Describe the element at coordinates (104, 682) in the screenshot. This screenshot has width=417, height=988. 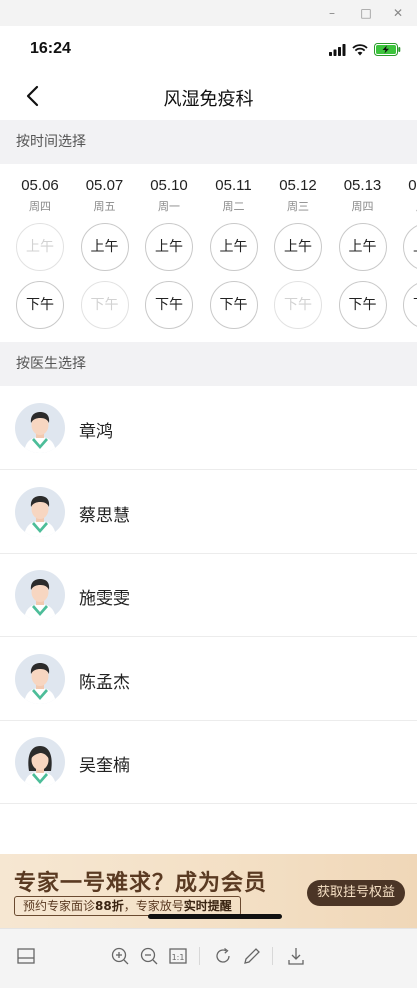
I see `doctor-name: 陈孟杰` at that location.